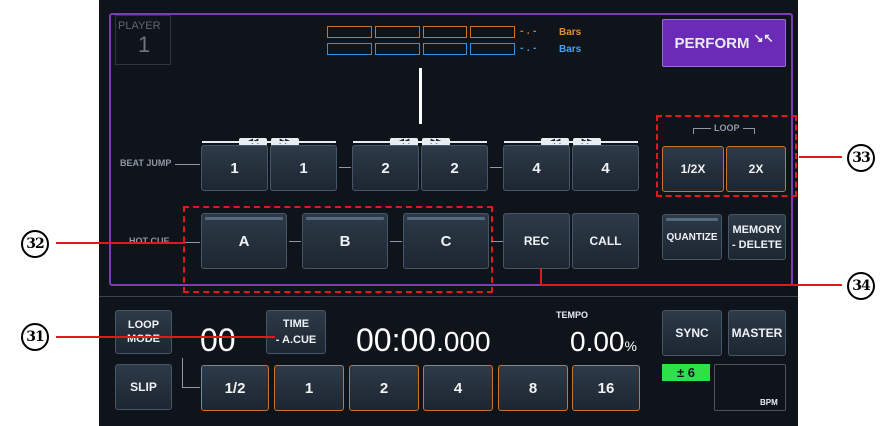 This screenshot has height=426, width=882. I want to click on callout-34-line-v, so click(541, 276).